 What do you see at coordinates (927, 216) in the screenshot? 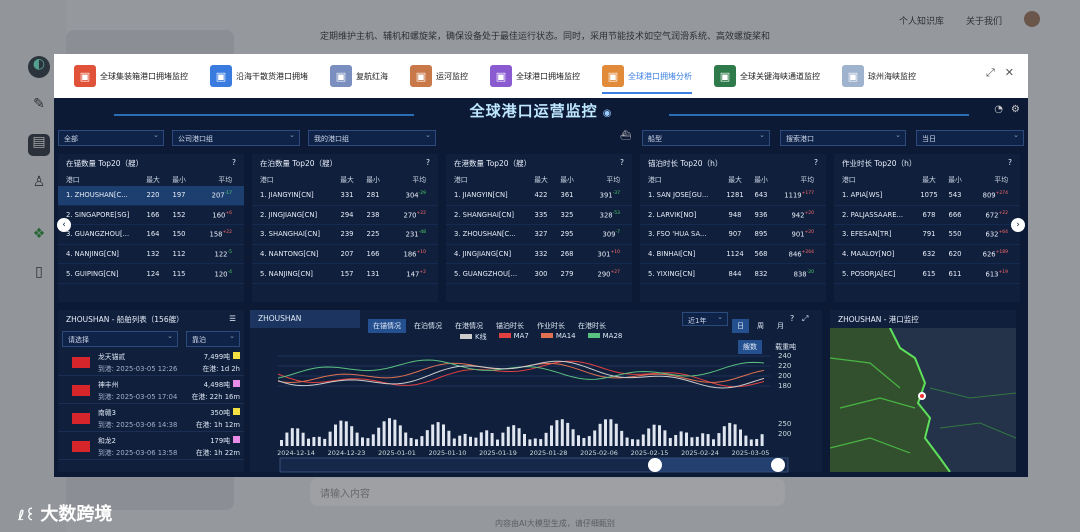
I see `table-row: 2. PALJASSAARE... 678 666 672+22` at bounding box center [927, 216].